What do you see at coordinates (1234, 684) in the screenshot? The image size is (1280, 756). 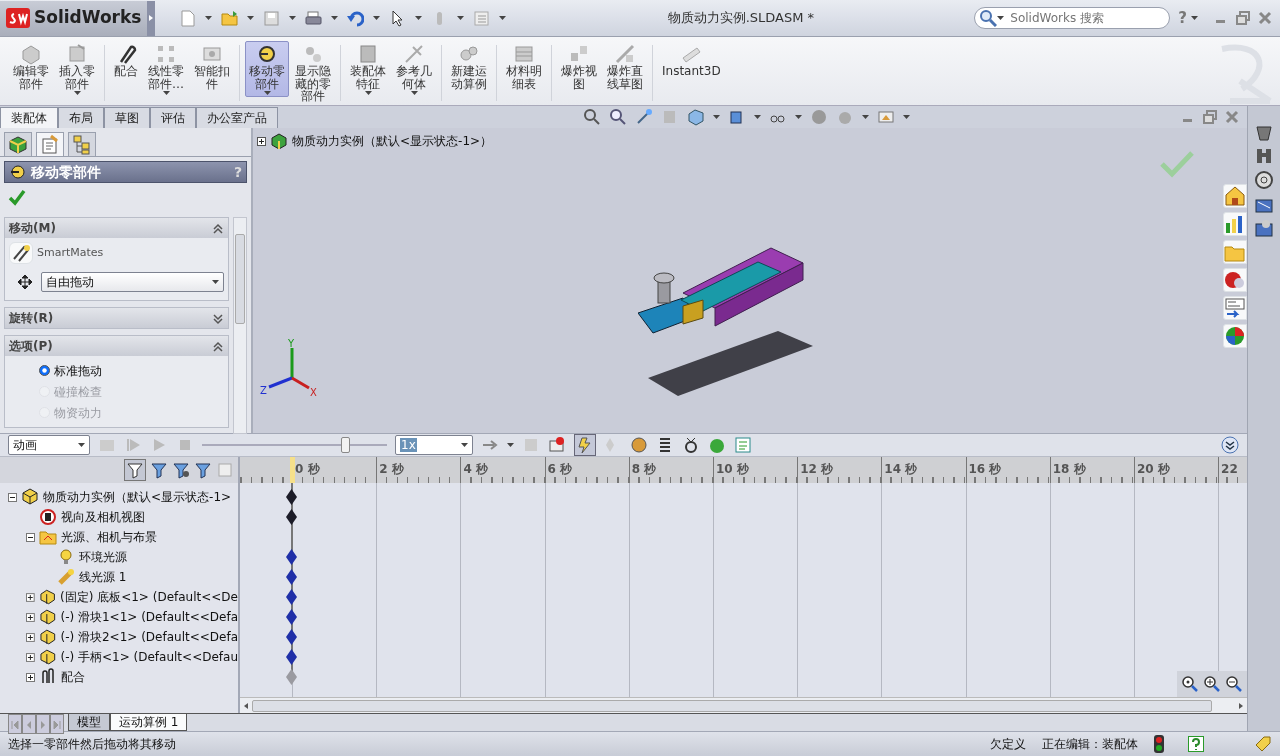 I see `zoom-out-icon` at bounding box center [1234, 684].